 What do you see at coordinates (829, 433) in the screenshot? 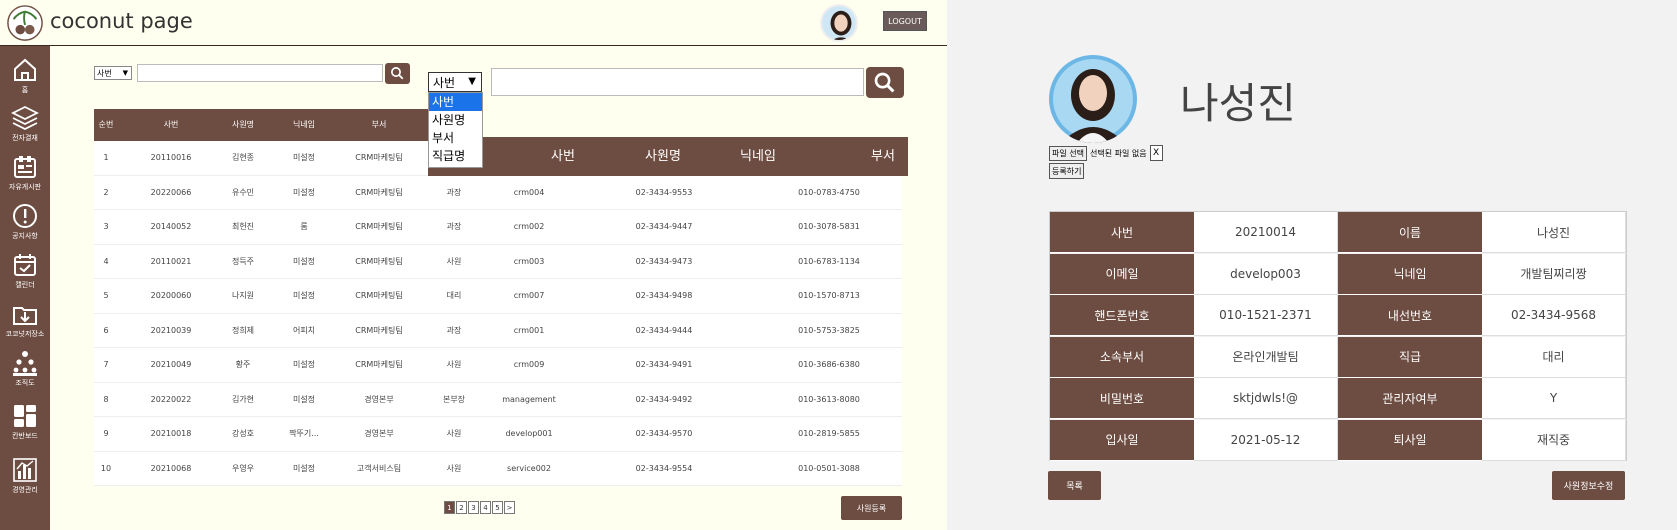
I see `table-cell: 010-2819-5855` at bounding box center [829, 433].